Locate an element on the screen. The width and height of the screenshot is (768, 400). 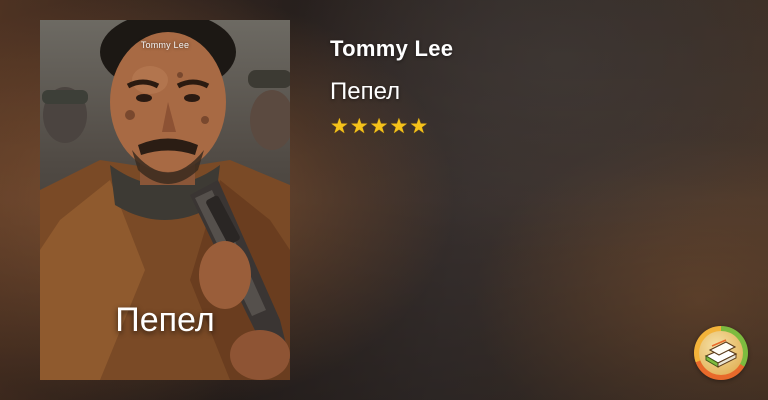
rating-stars: ★ ★ ★ ★ ★ is located at coordinates (391, 126).